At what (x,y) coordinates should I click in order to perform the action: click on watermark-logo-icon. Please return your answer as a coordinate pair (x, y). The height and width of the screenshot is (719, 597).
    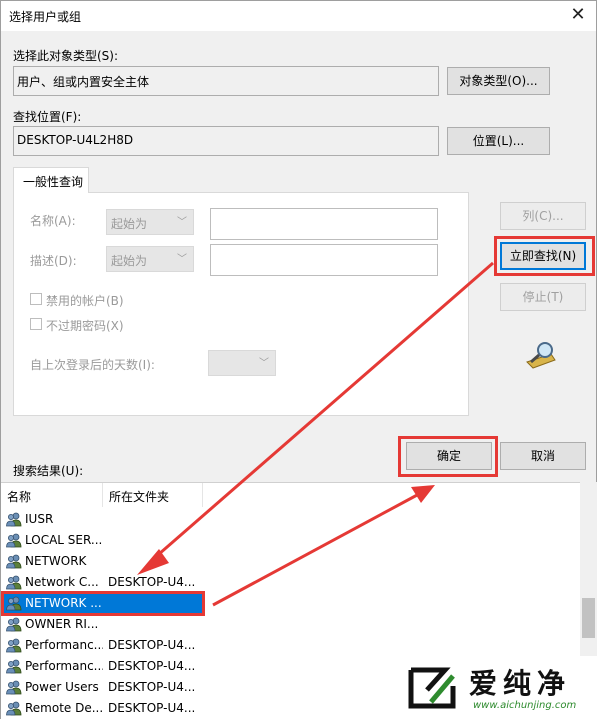
    Looking at the image, I should click on (432, 688).